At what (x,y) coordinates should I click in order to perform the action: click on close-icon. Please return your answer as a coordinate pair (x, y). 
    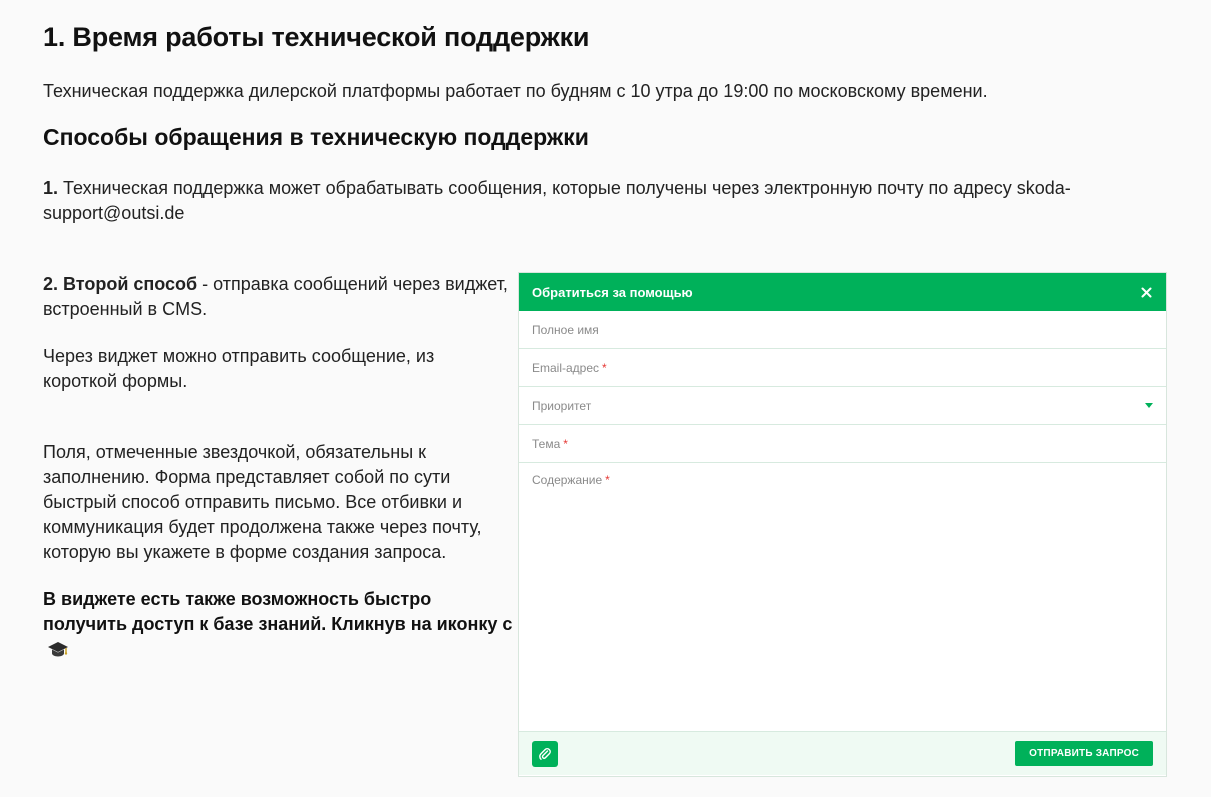
    Looking at the image, I should click on (1146, 292).